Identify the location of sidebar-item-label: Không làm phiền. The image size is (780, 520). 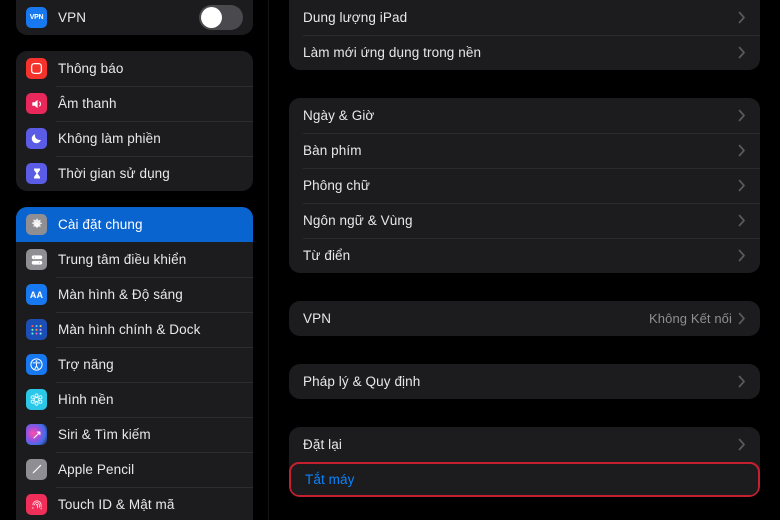
(109, 138).